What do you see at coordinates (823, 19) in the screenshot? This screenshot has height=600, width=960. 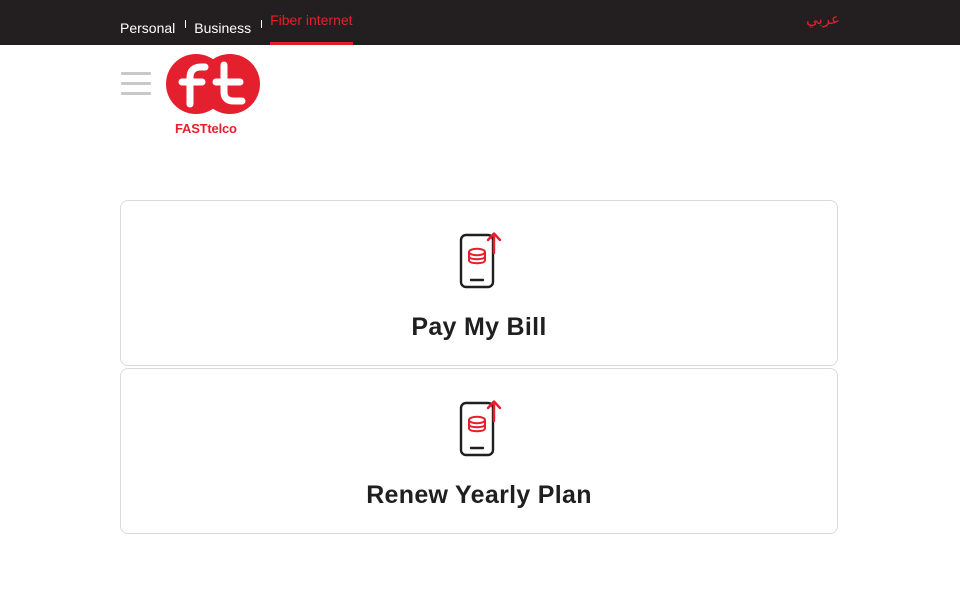 I see `language-switch-link: عربي` at bounding box center [823, 19].